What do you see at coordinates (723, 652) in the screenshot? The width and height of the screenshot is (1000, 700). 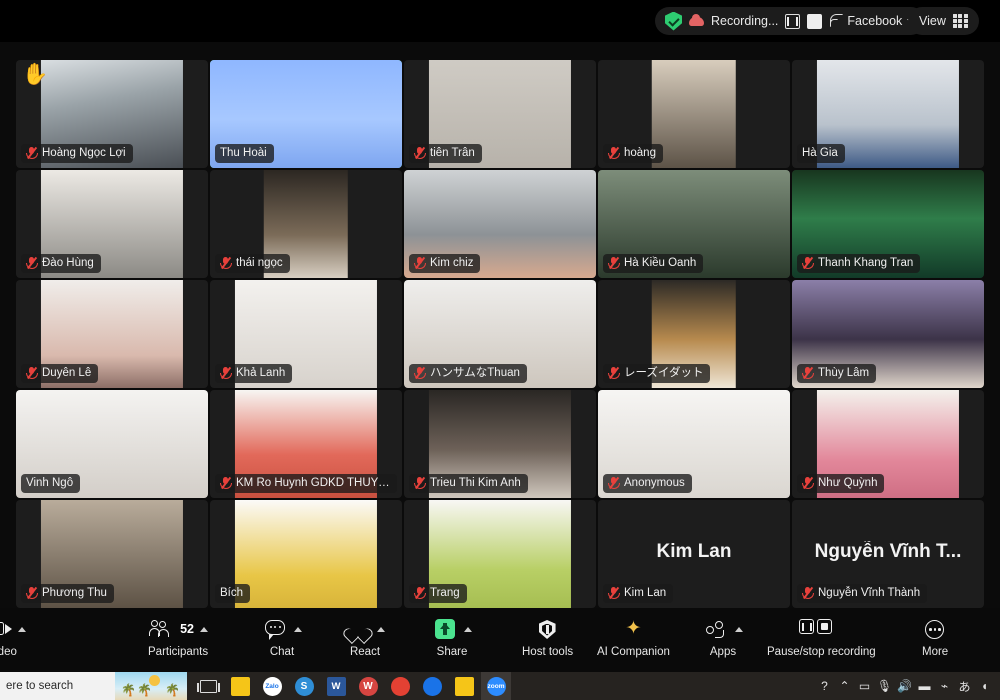 I see `apps-label: Apps` at bounding box center [723, 652].